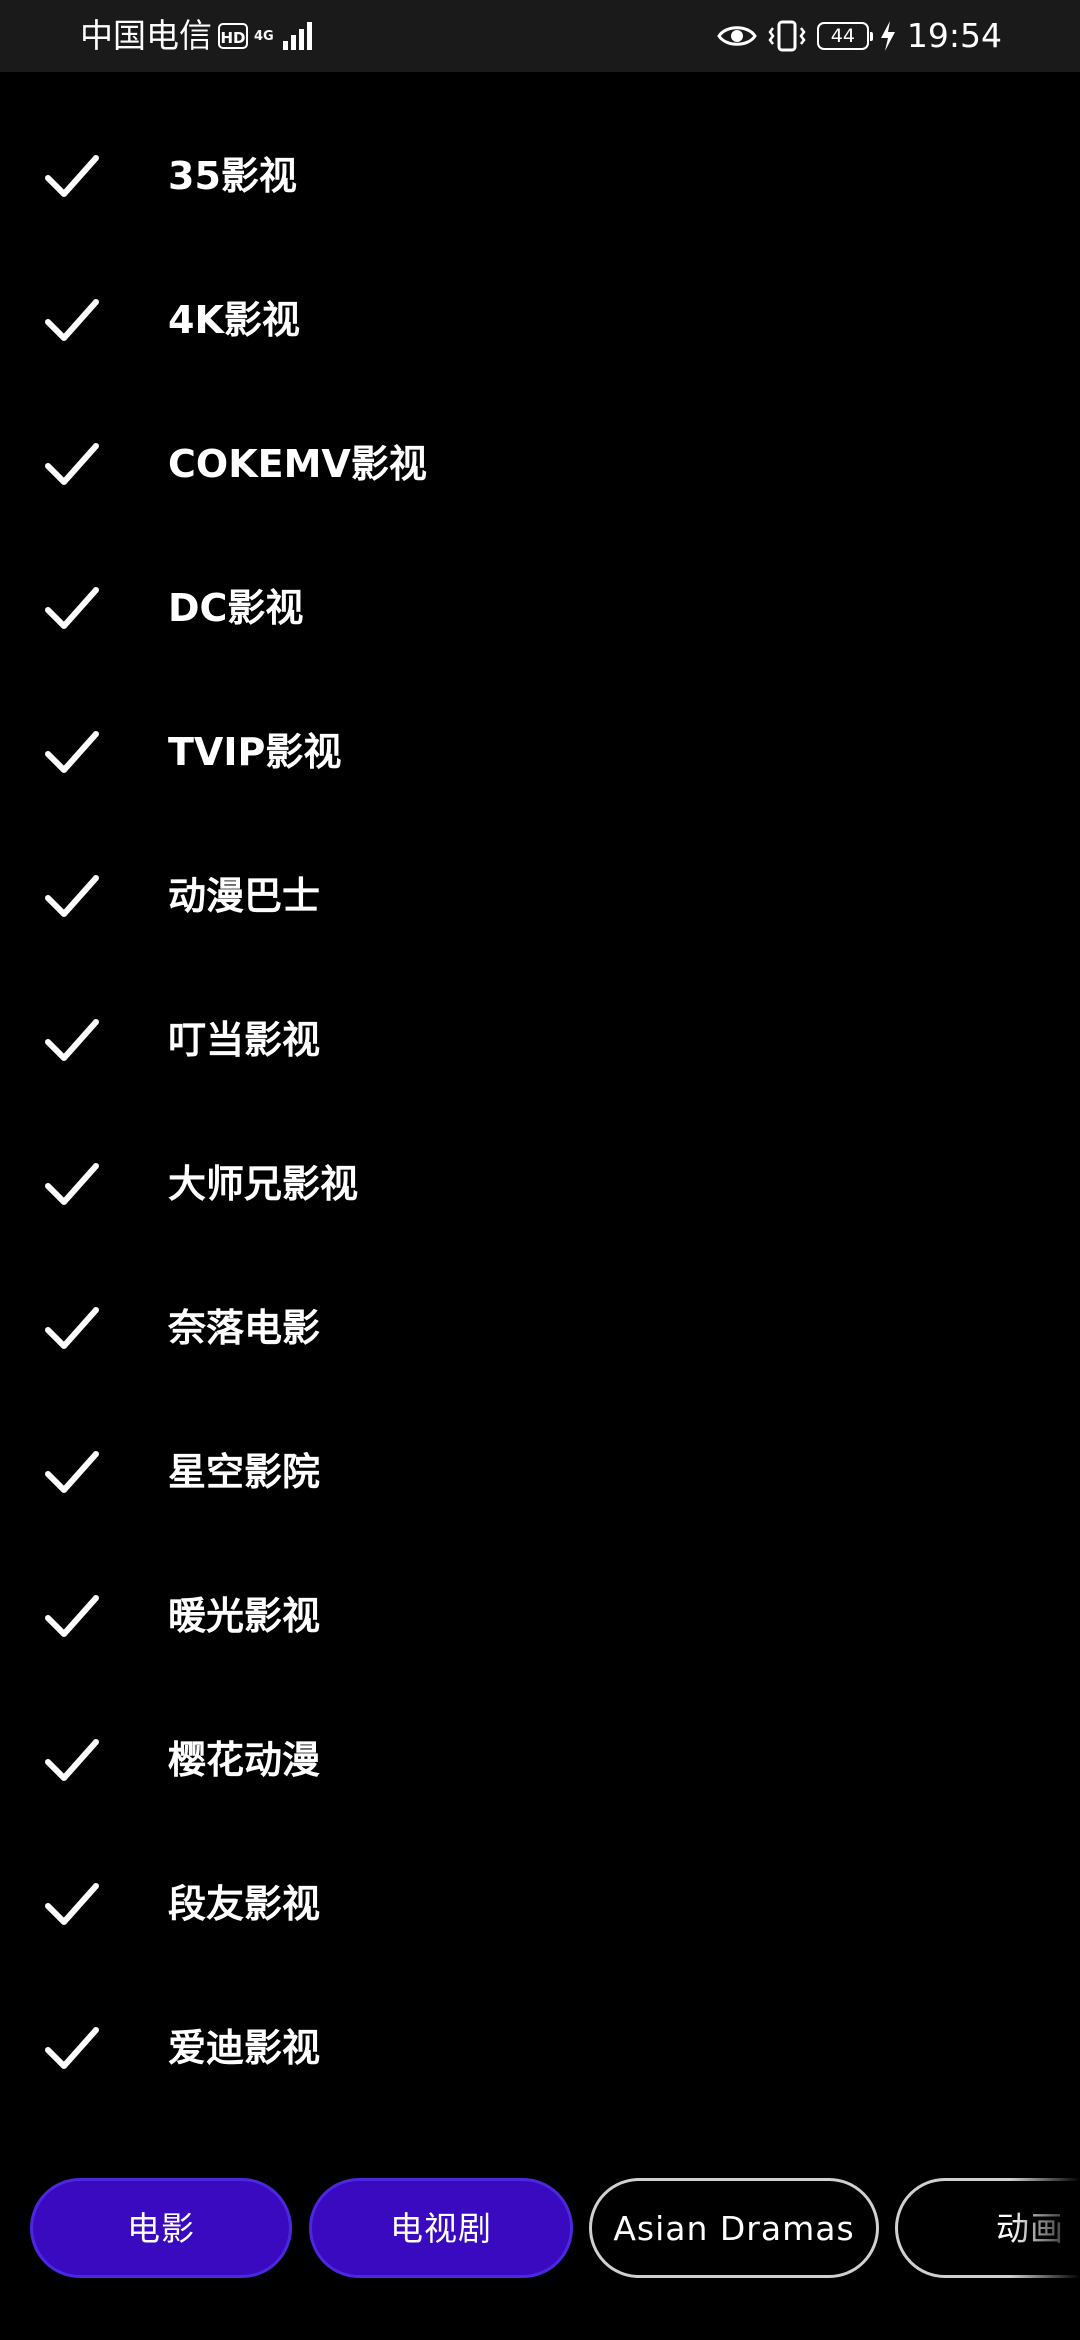 This screenshot has width=1080, height=2340. What do you see at coordinates (540, 1472) in the screenshot?
I see `source-list-item: 星空影院` at bounding box center [540, 1472].